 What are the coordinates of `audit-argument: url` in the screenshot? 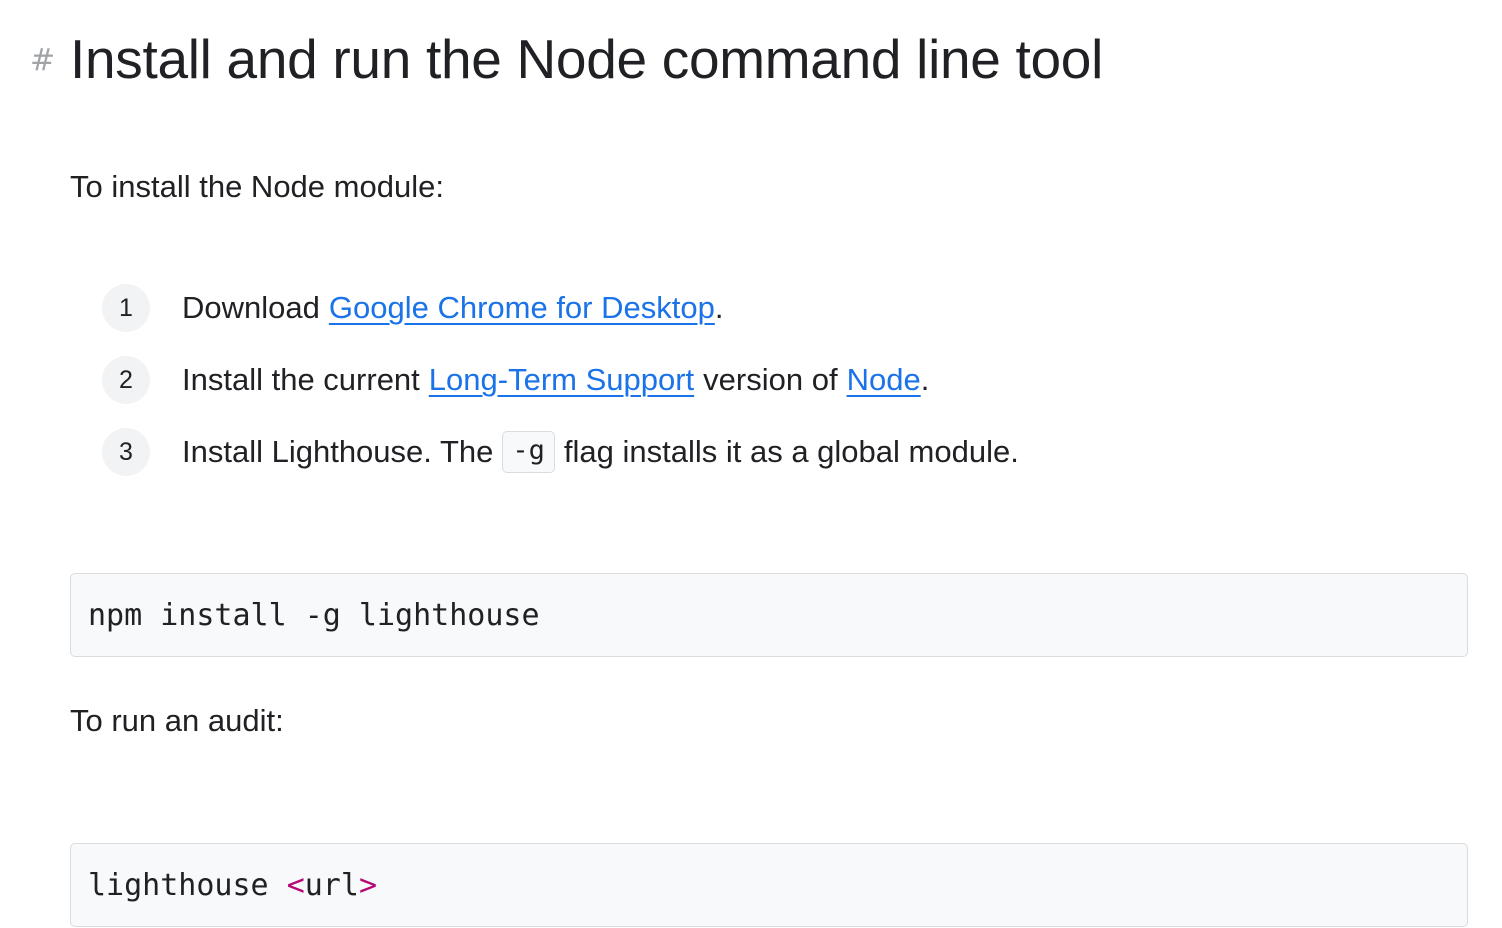 It's located at (331, 885).